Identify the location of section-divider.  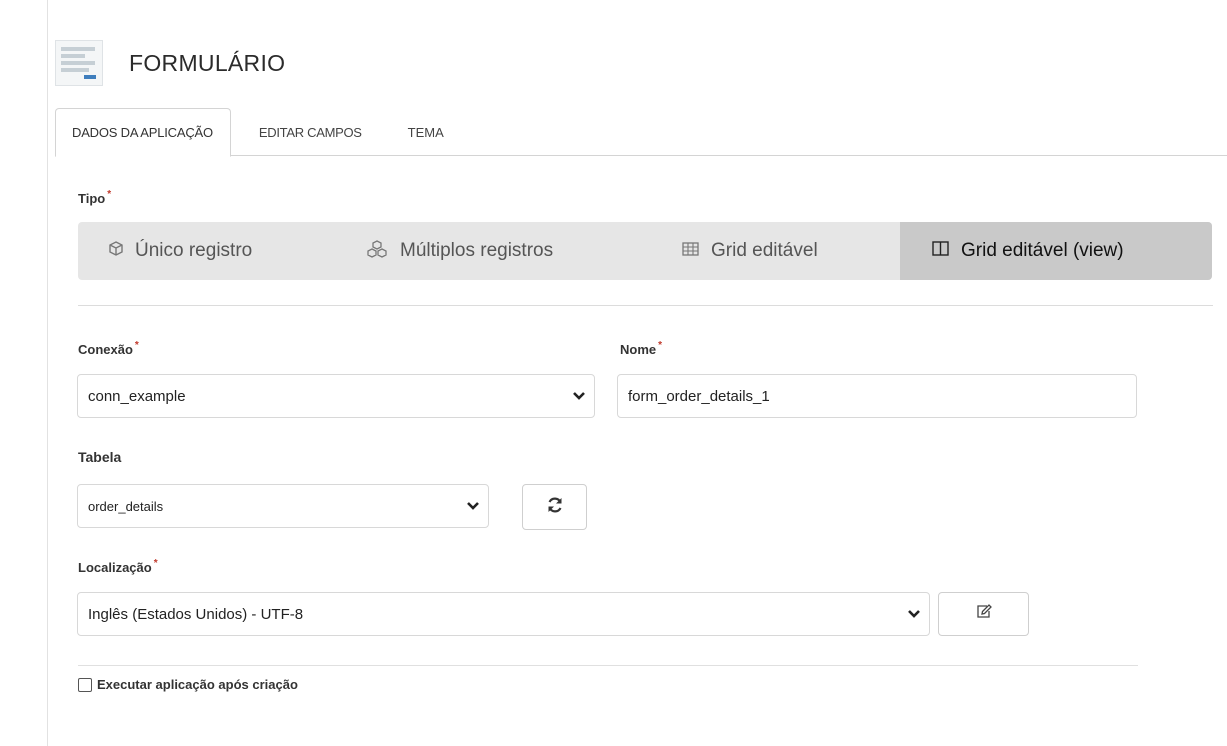
(645, 305).